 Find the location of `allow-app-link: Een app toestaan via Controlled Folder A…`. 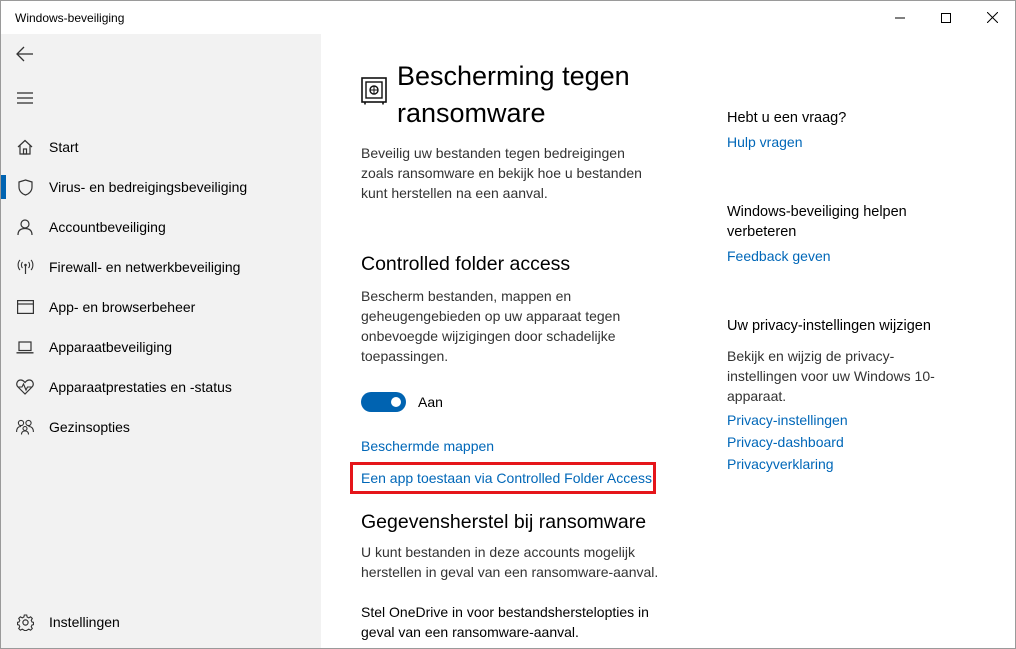

allow-app-link: Een app toestaan via Controlled Folder A… is located at coordinates (506, 478).